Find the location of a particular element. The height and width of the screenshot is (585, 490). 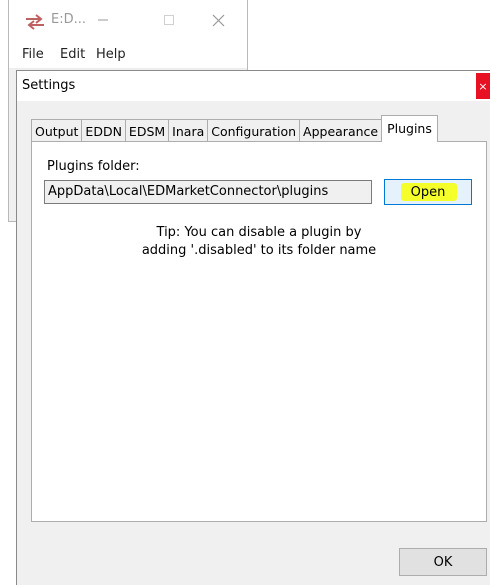

tip-line-1: Tip: You can disable a plugin by is located at coordinates (259, 232).